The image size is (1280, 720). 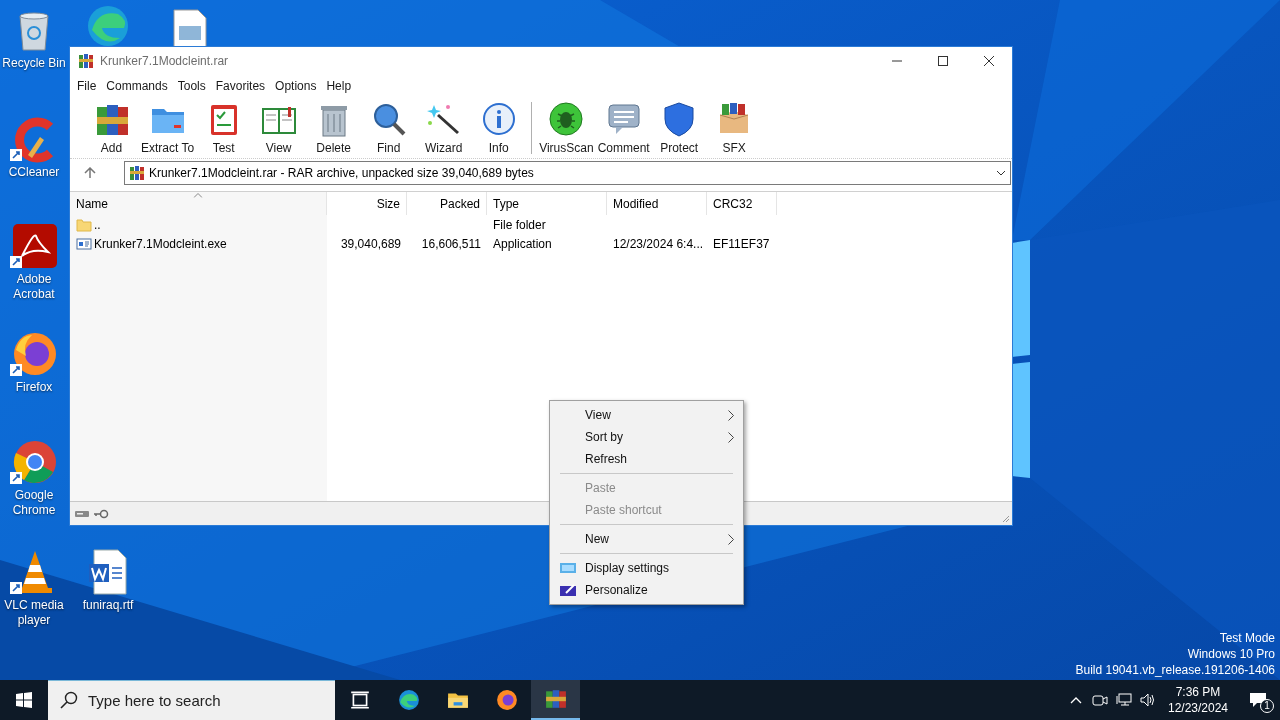 What do you see at coordinates (646, 539) in the screenshot?
I see `context-menu-item: New` at bounding box center [646, 539].